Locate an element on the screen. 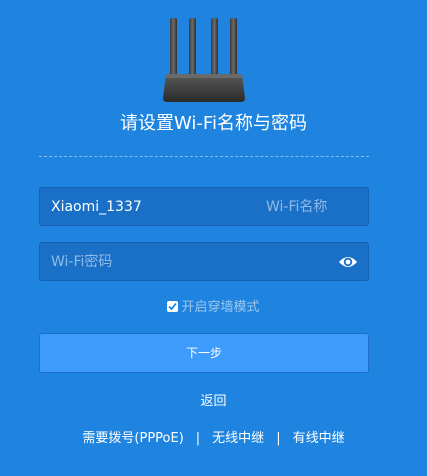  ssid-hint: Wi-Fi名称 is located at coordinates (297, 207).